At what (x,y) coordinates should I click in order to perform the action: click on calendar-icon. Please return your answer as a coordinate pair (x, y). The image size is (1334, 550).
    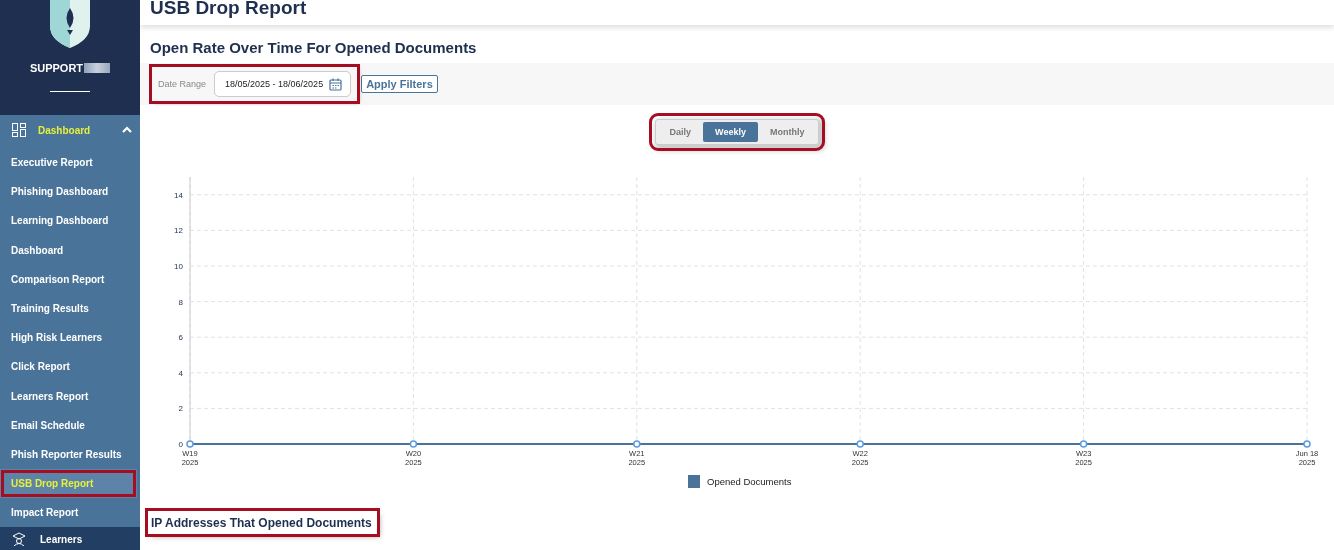
    Looking at the image, I should click on (336, 84).